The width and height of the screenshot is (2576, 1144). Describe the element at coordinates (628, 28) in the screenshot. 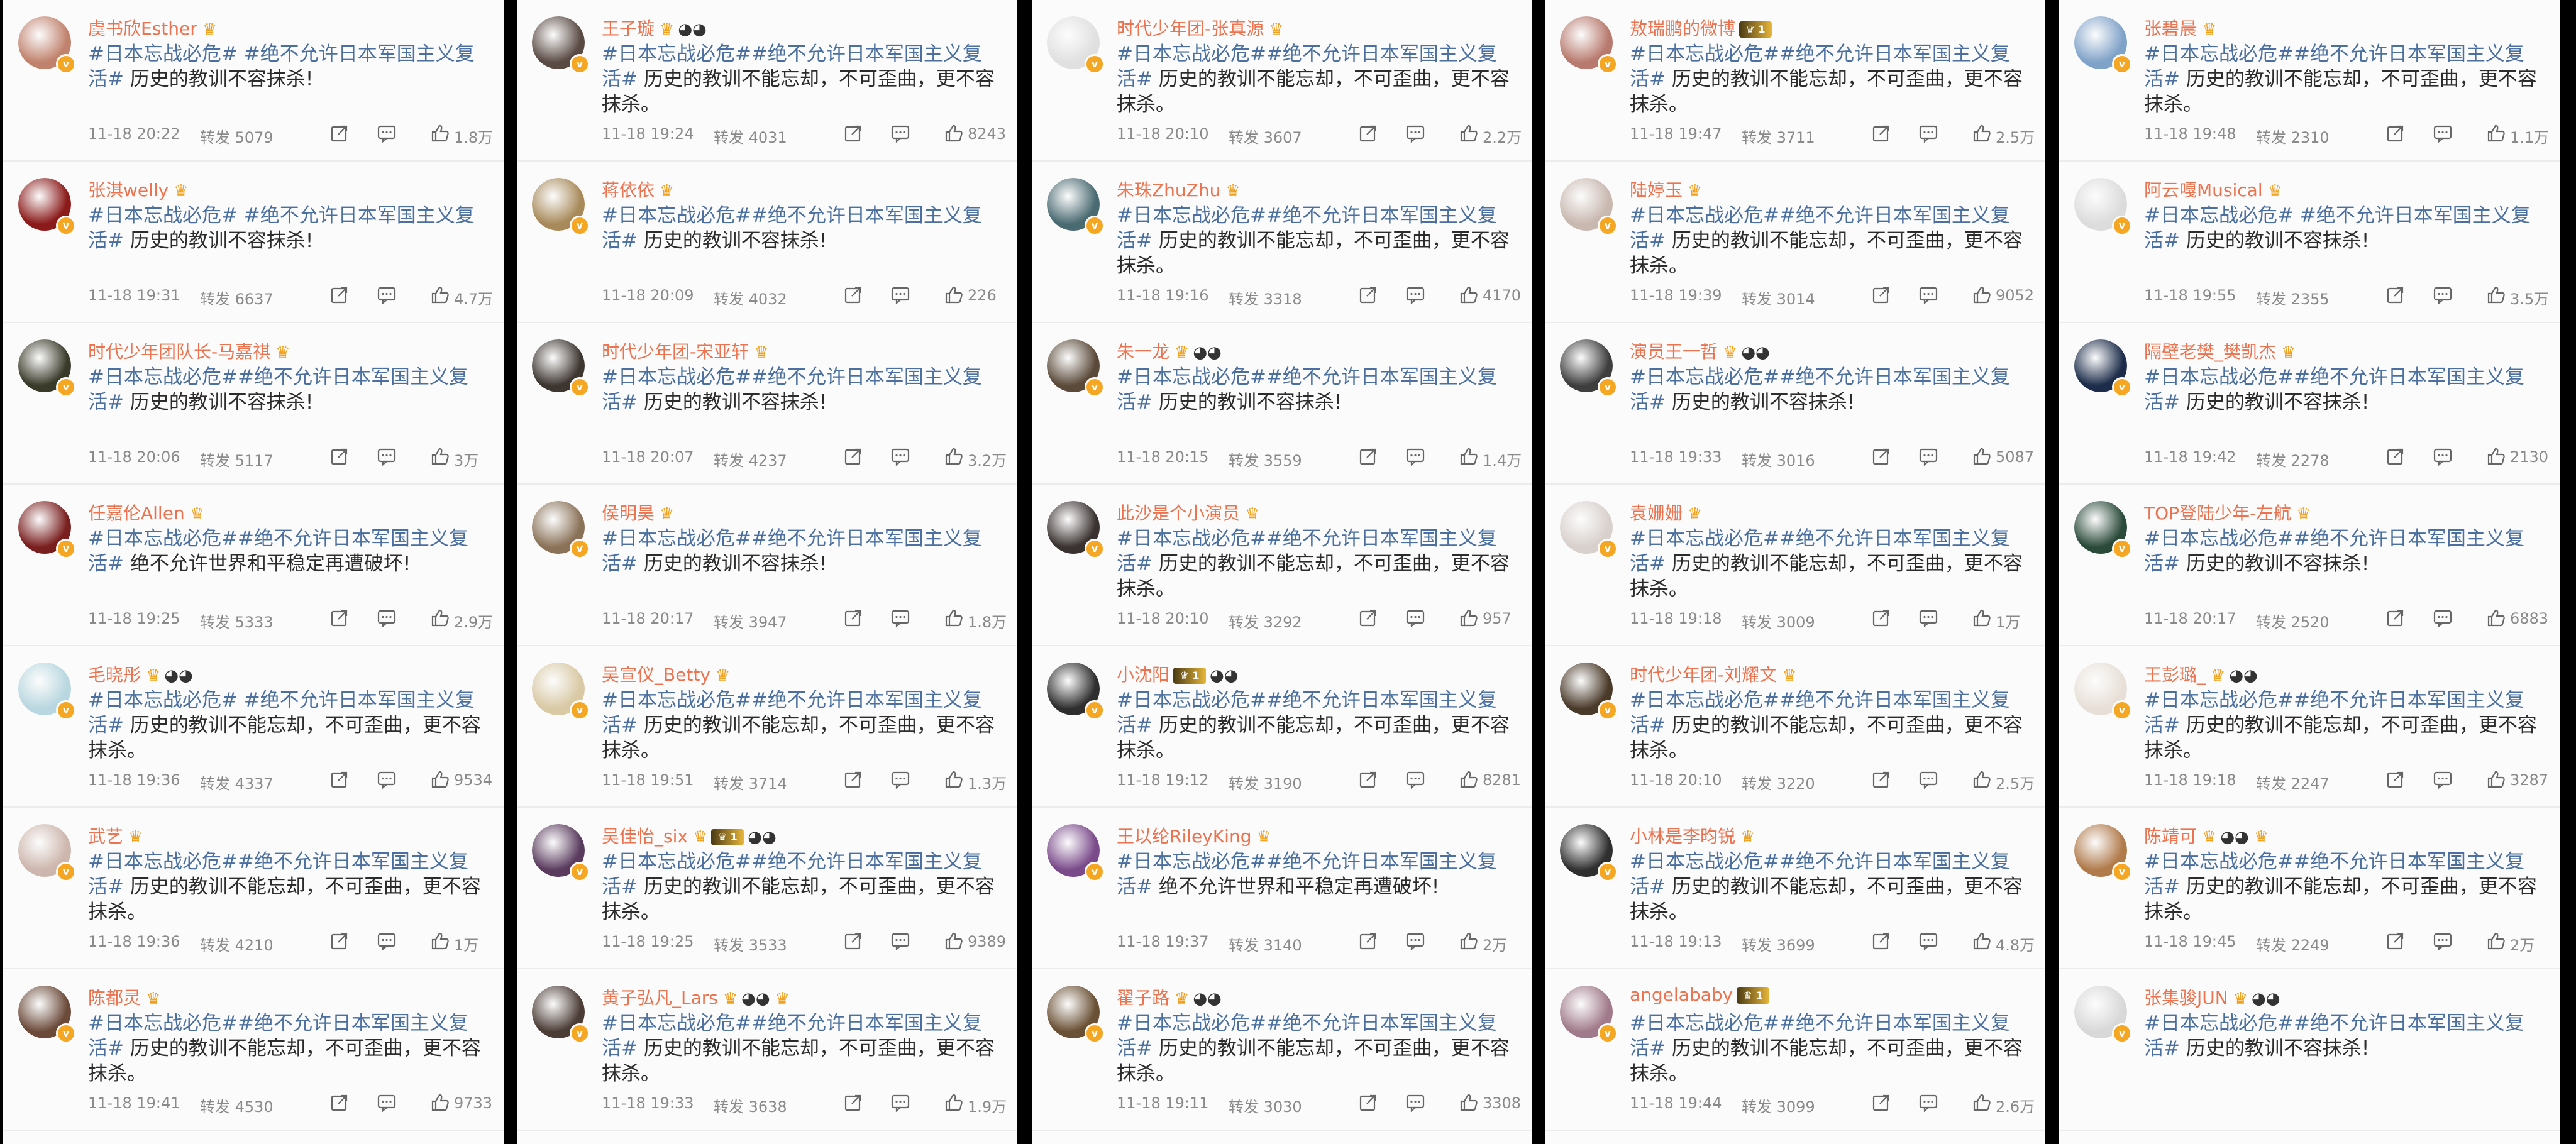

I see `user-name: 王子璇` at that location.